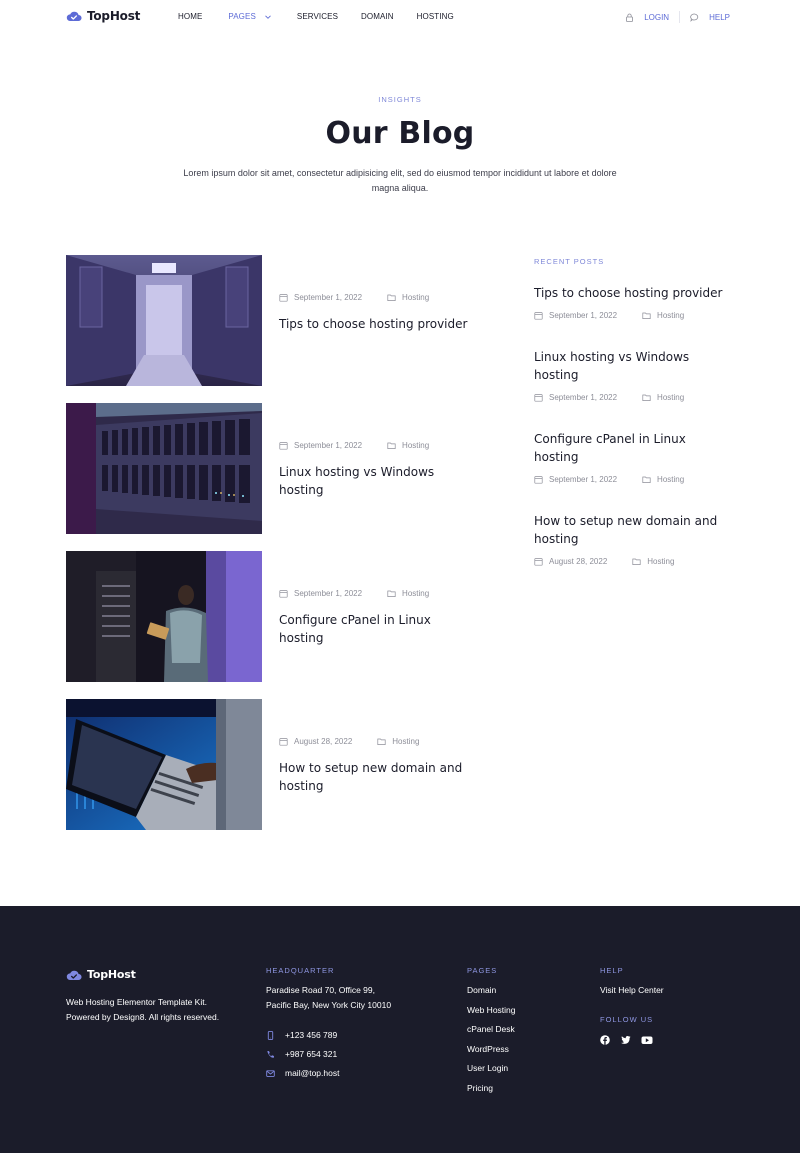  What do you see at coordinates (661, 561) in the screenshot?
I see `recent-post-category: Hosting` at bounding box center [661, 561].